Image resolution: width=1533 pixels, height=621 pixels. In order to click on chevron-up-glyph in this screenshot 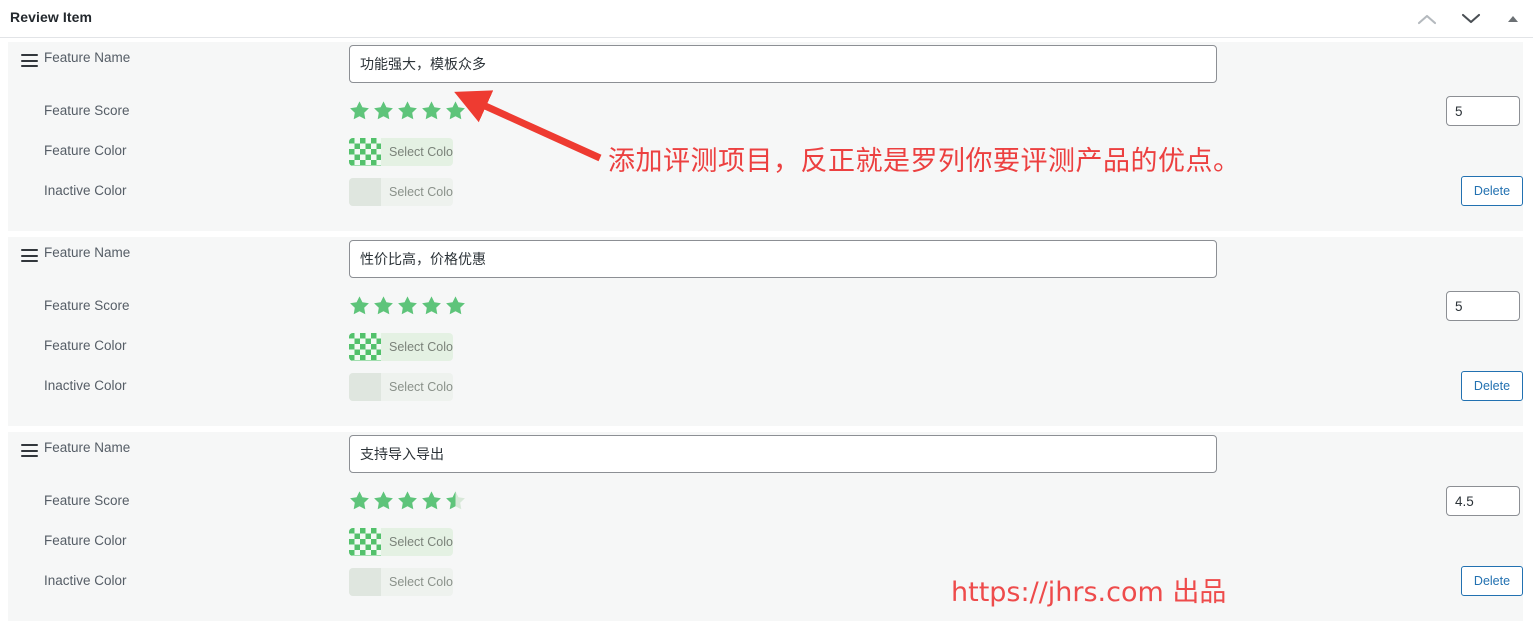, I will do `click(1427, 19)`.